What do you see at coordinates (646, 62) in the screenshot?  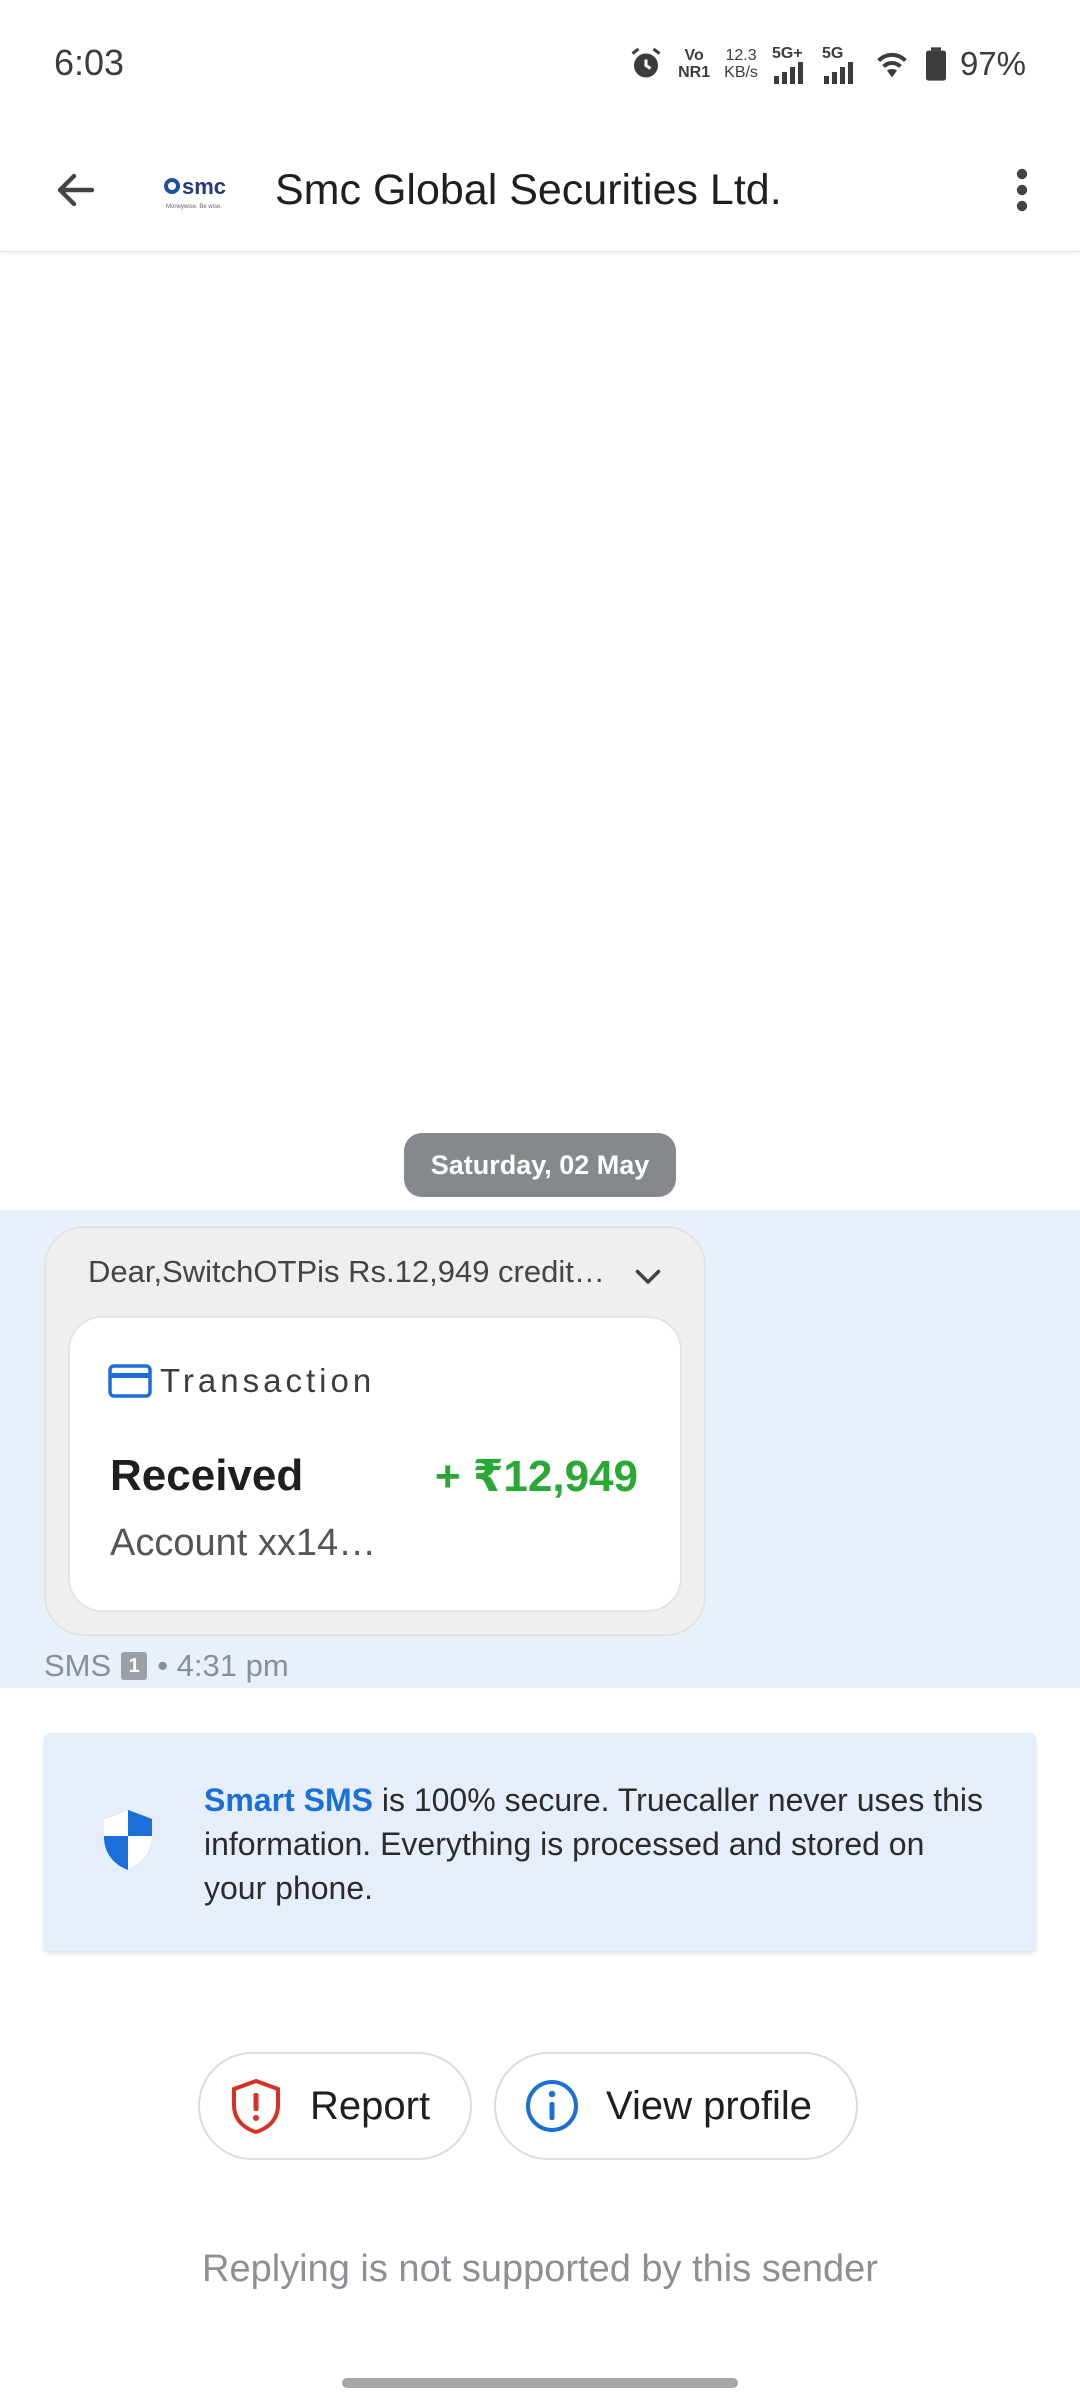 I see `alarm-icon` at bounding box center [646, 62].